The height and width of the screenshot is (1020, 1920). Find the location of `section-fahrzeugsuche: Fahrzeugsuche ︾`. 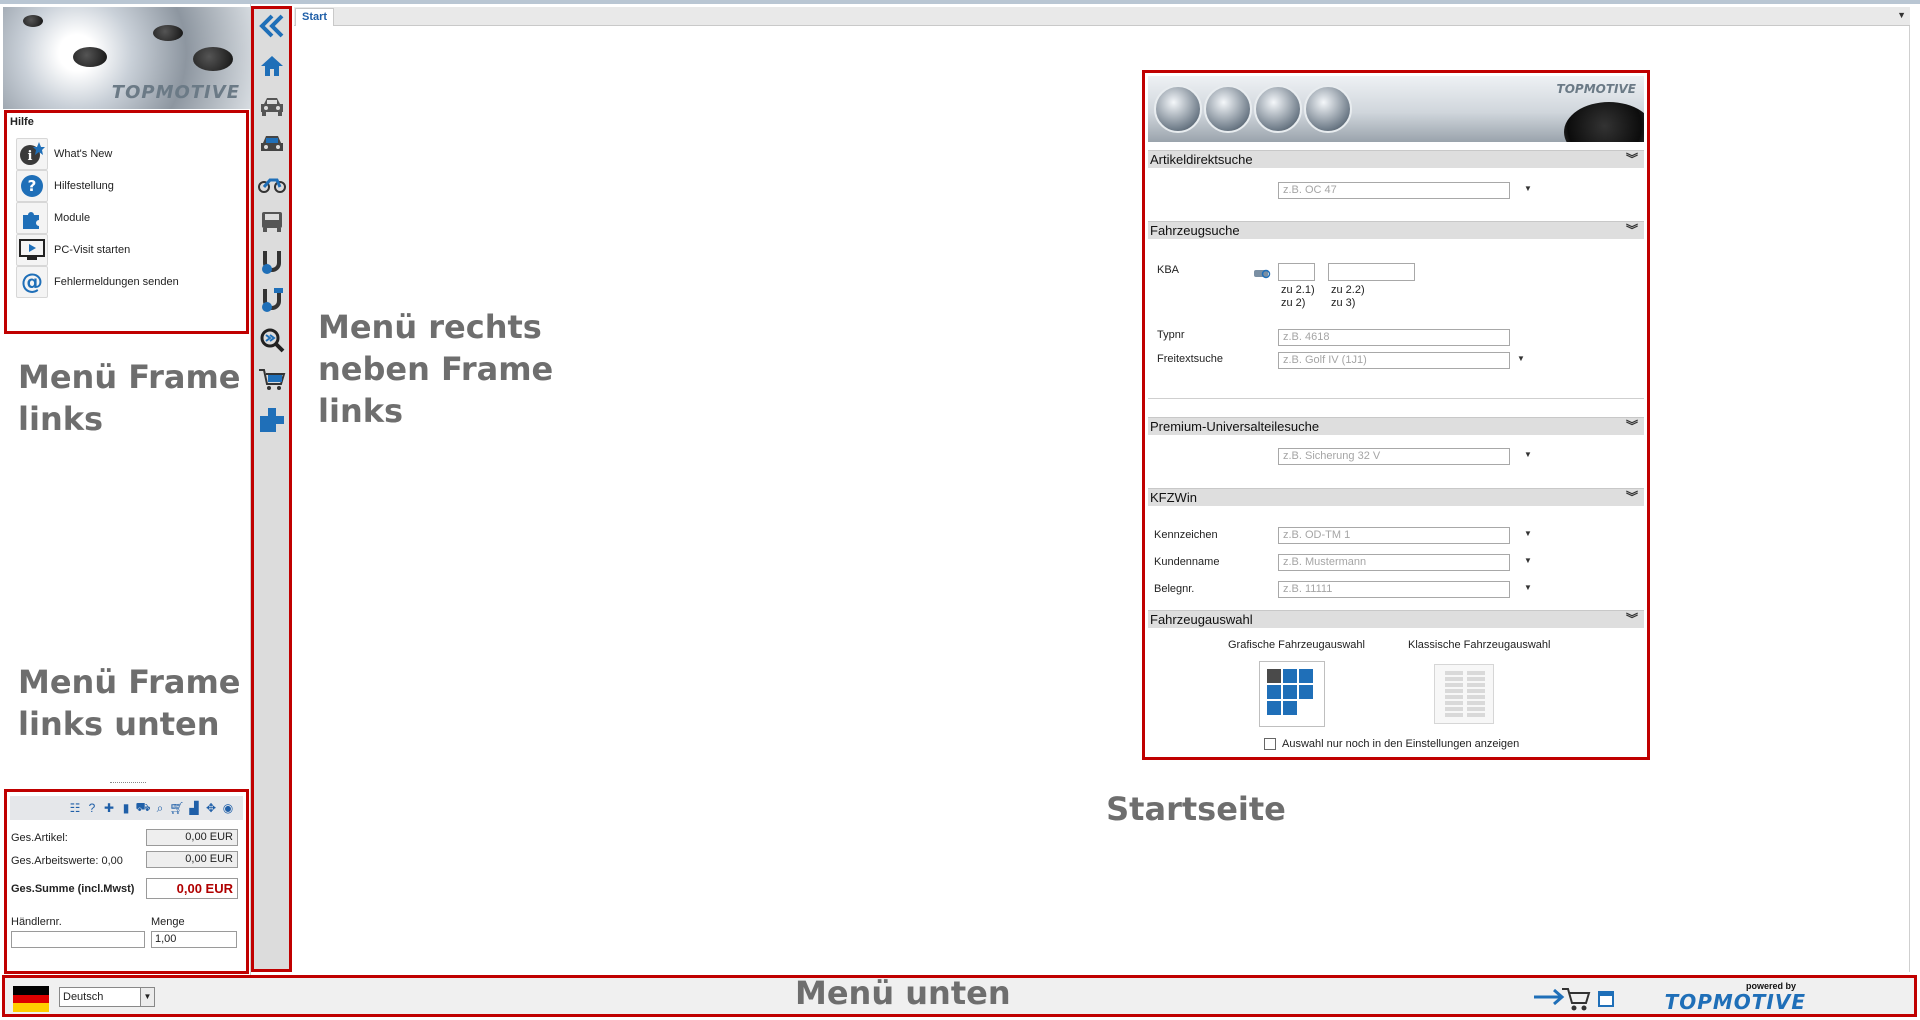

section-fahrzeugsuche: Fahrzeugsuche ︾ is located at coordinates (1396, 230).